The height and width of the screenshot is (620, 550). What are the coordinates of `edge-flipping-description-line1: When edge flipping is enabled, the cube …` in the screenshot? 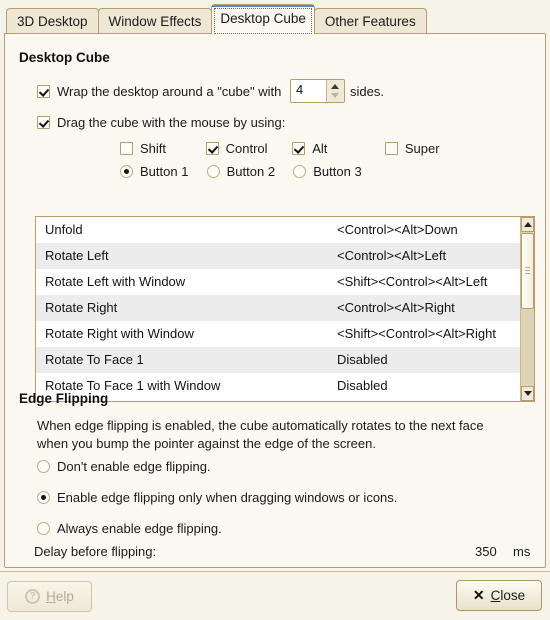 It's located at (260, 425).